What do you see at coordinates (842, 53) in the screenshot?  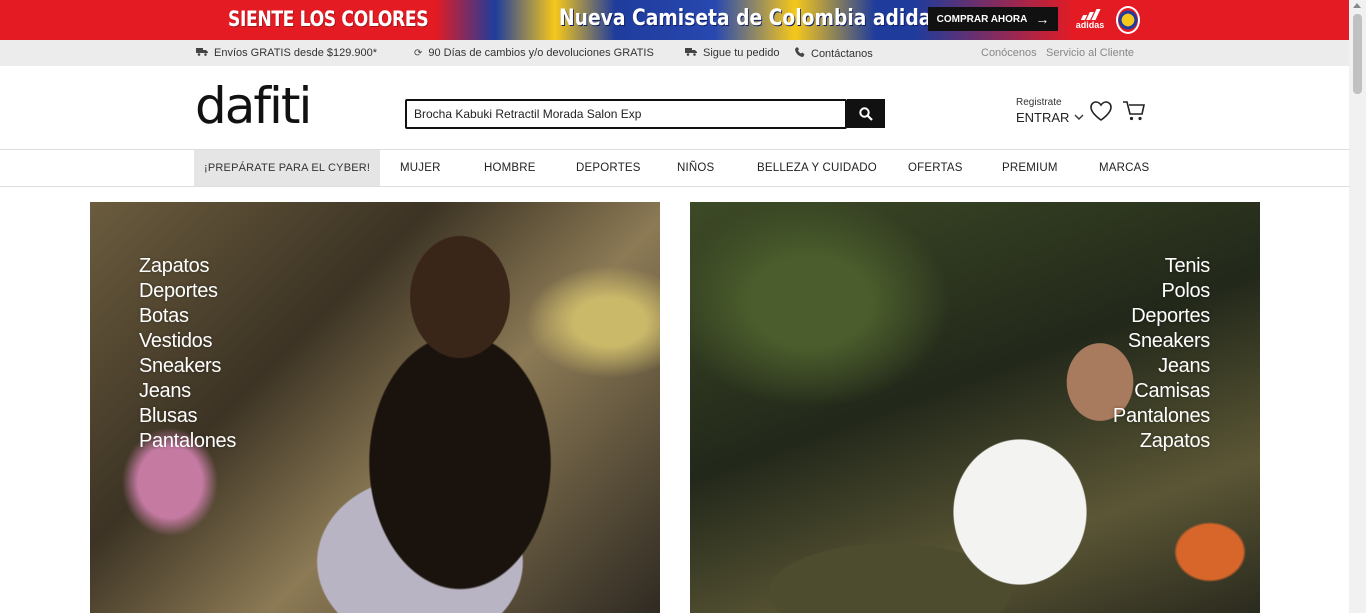 I see `contact-text: Contáctanos` at bounding box center [842, 53].